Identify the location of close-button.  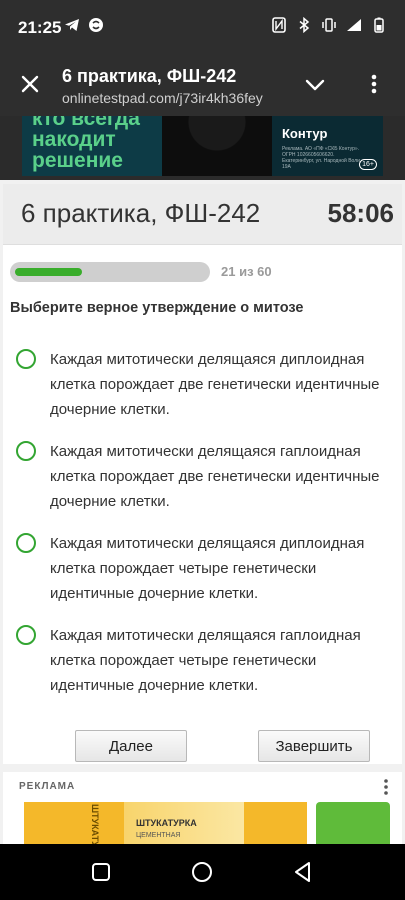
(30, 84).